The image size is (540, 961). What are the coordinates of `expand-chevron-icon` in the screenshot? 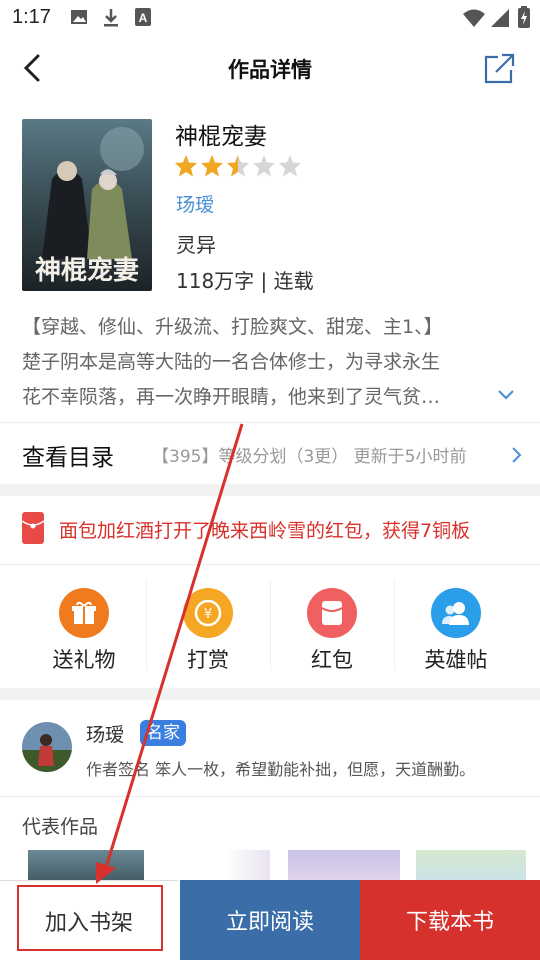 It's located at (506, 394).